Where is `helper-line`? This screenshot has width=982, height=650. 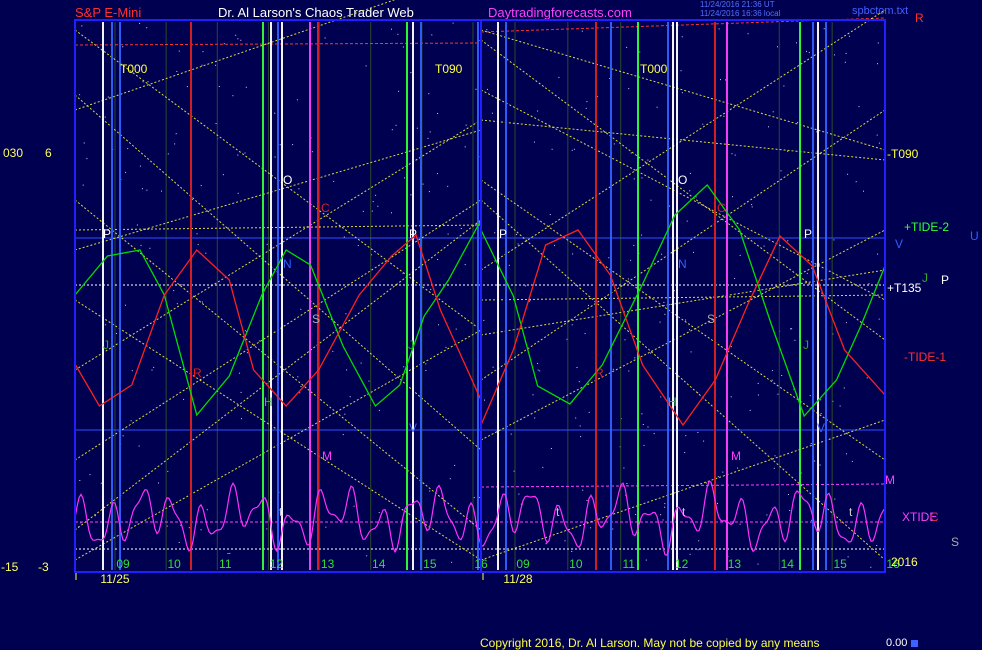
helper-line is located at coordinates (683, 90).